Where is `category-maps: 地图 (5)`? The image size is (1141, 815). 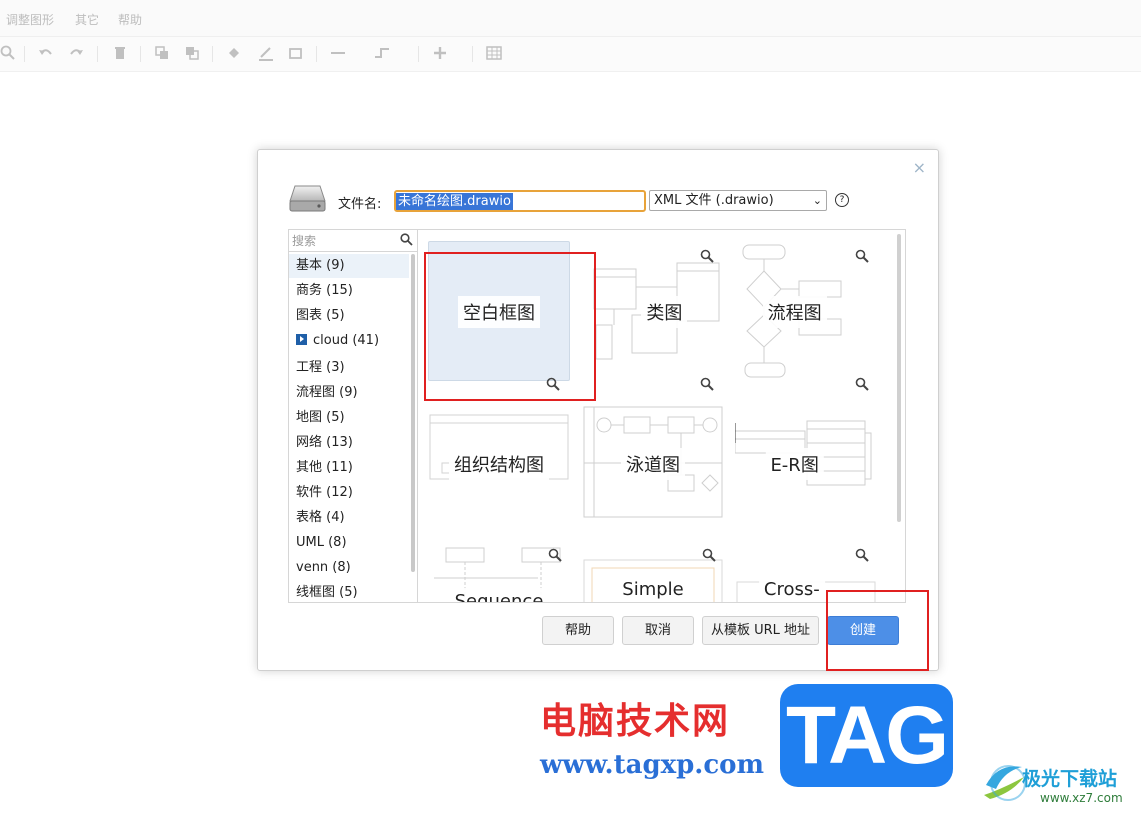
category-maps: 地图 (5) is located at coordinates (349, 418).